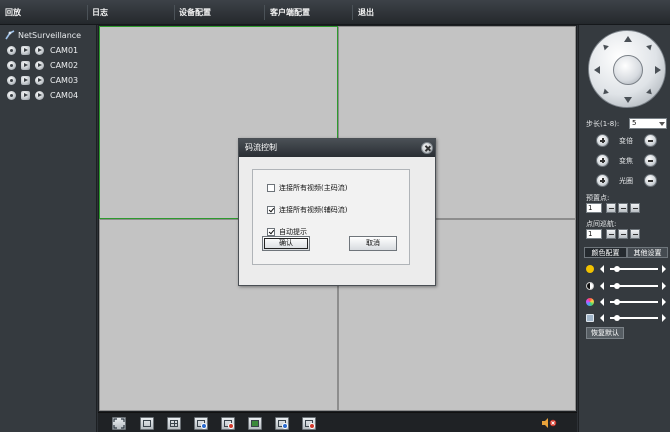  I want to click on screenshot-button, so click(255, 423).